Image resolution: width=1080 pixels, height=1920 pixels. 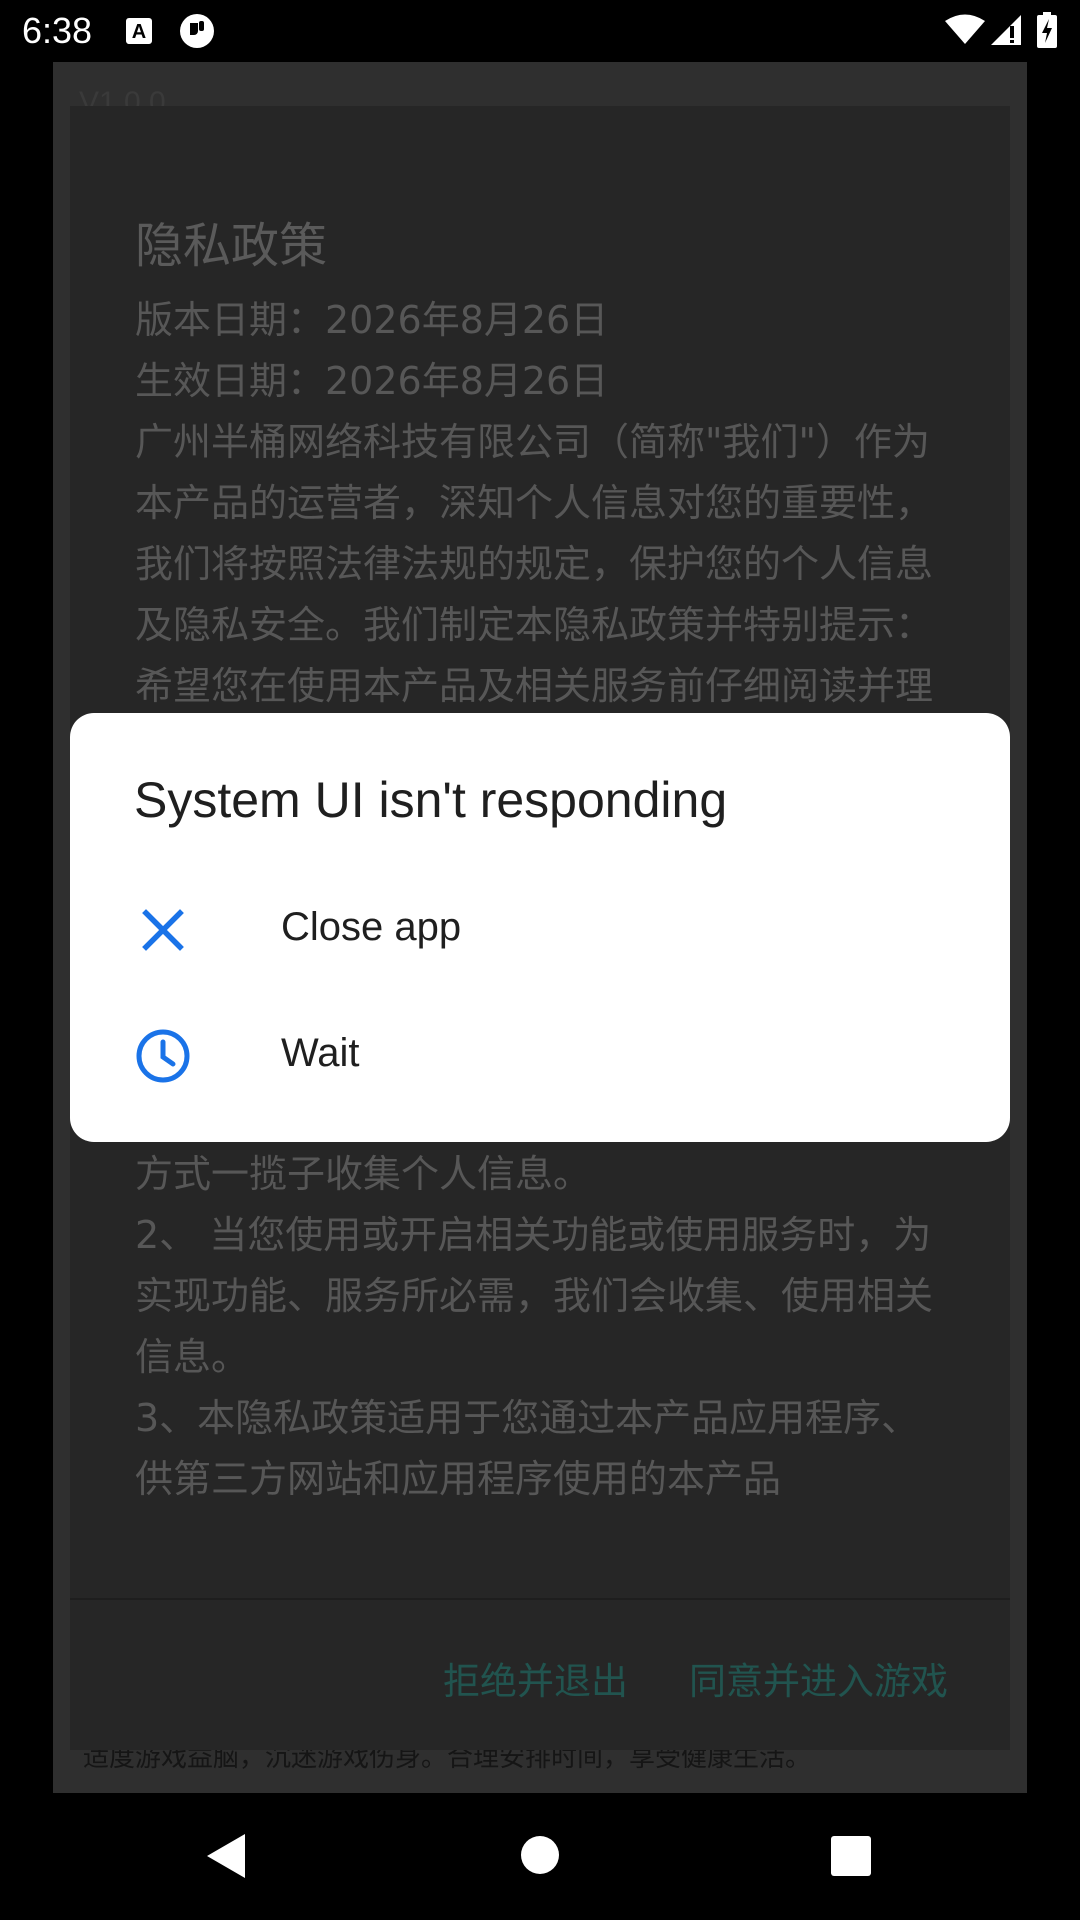 I want to click on navigation-bar, so click(x=540, y=1856).